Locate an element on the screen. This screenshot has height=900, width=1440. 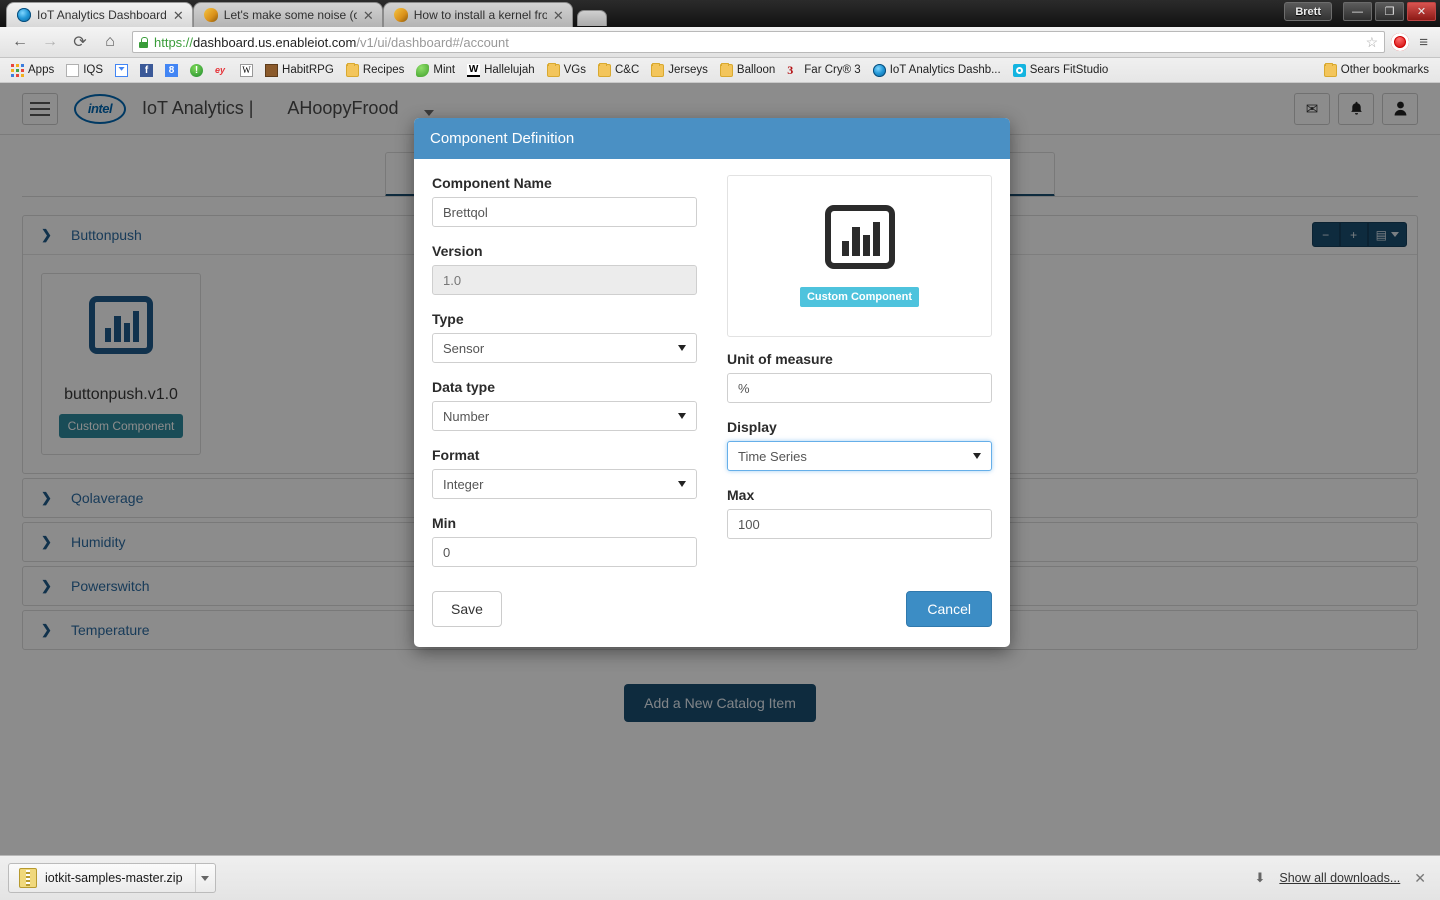
bookmark-label: Mint is located at coordinates (444, 70).